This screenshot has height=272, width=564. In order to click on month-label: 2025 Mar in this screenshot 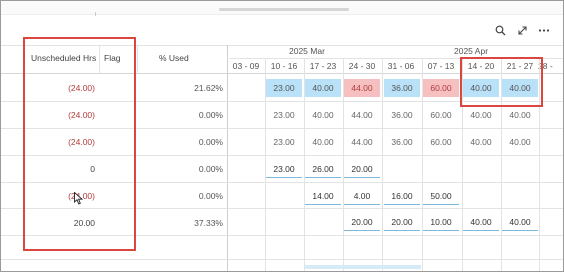, I will do `click(307, 51)`.